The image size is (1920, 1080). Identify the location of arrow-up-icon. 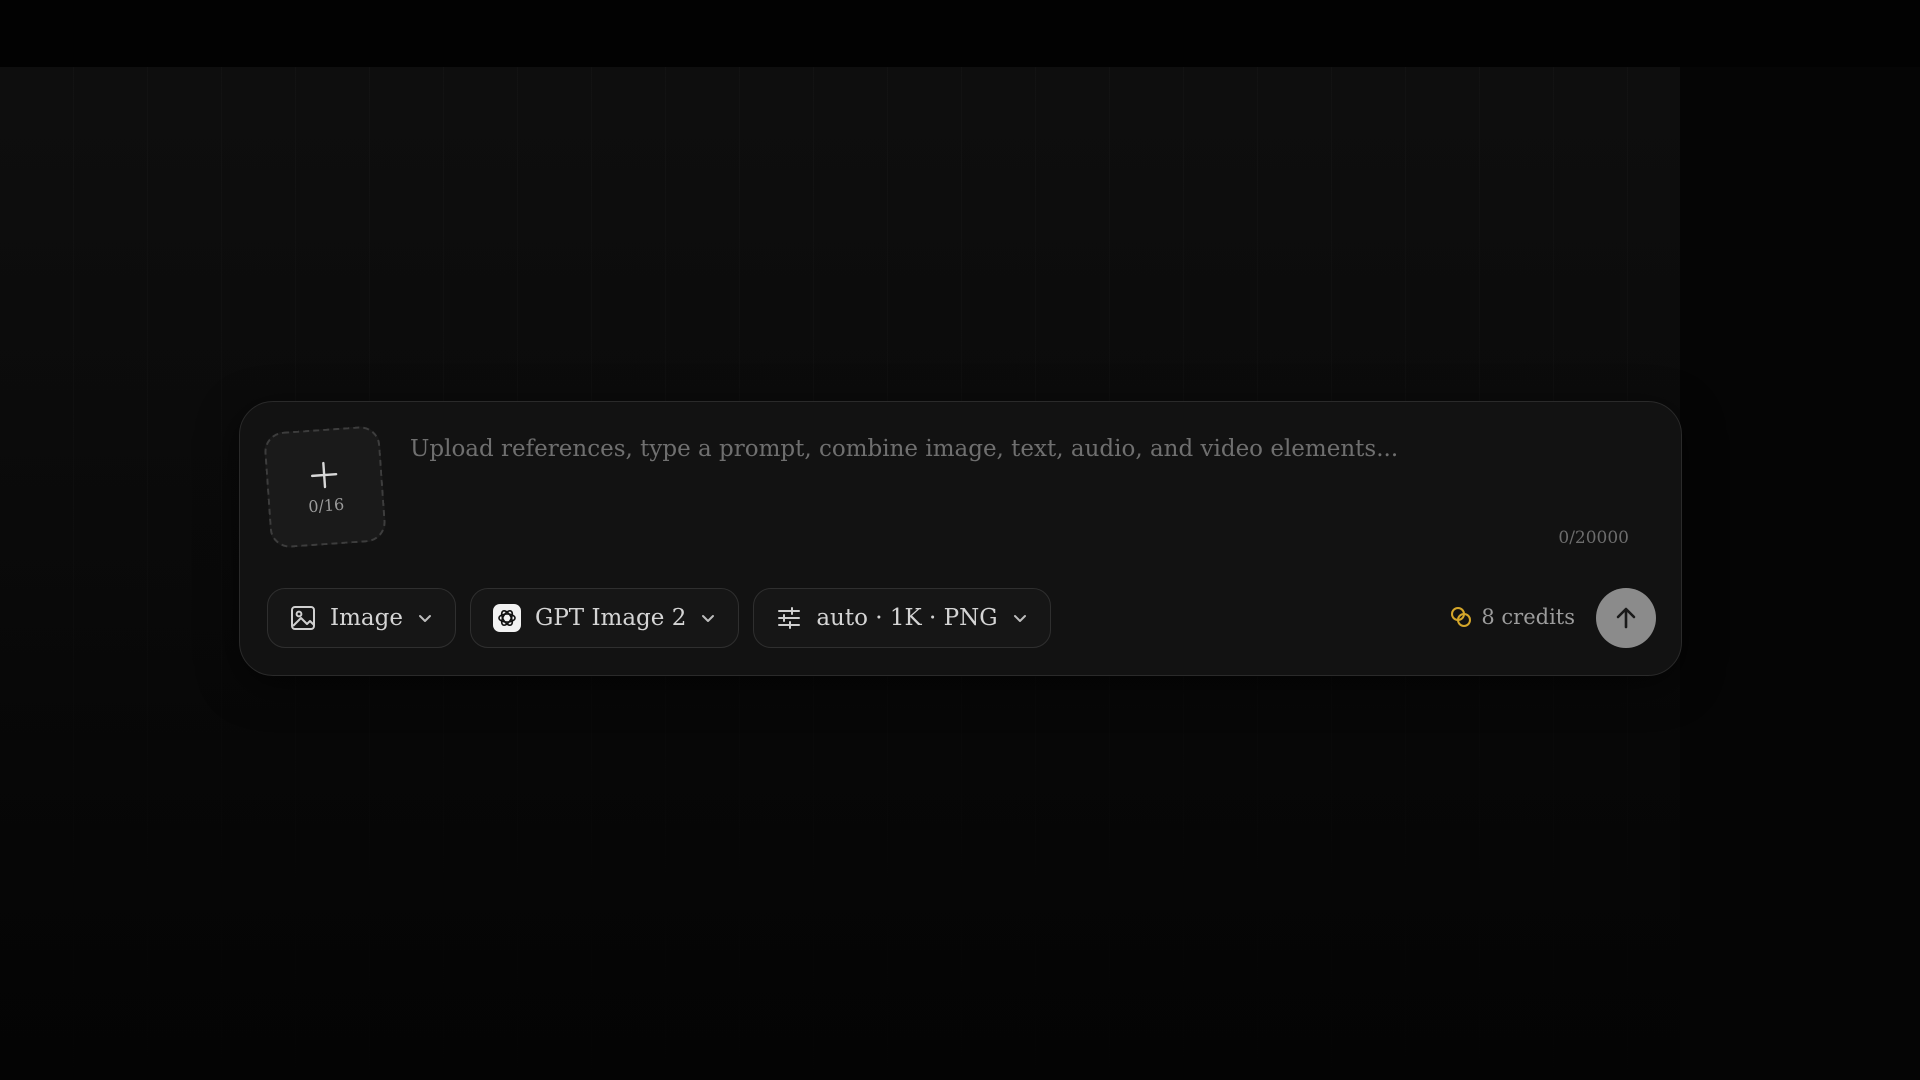
(1626, 618).